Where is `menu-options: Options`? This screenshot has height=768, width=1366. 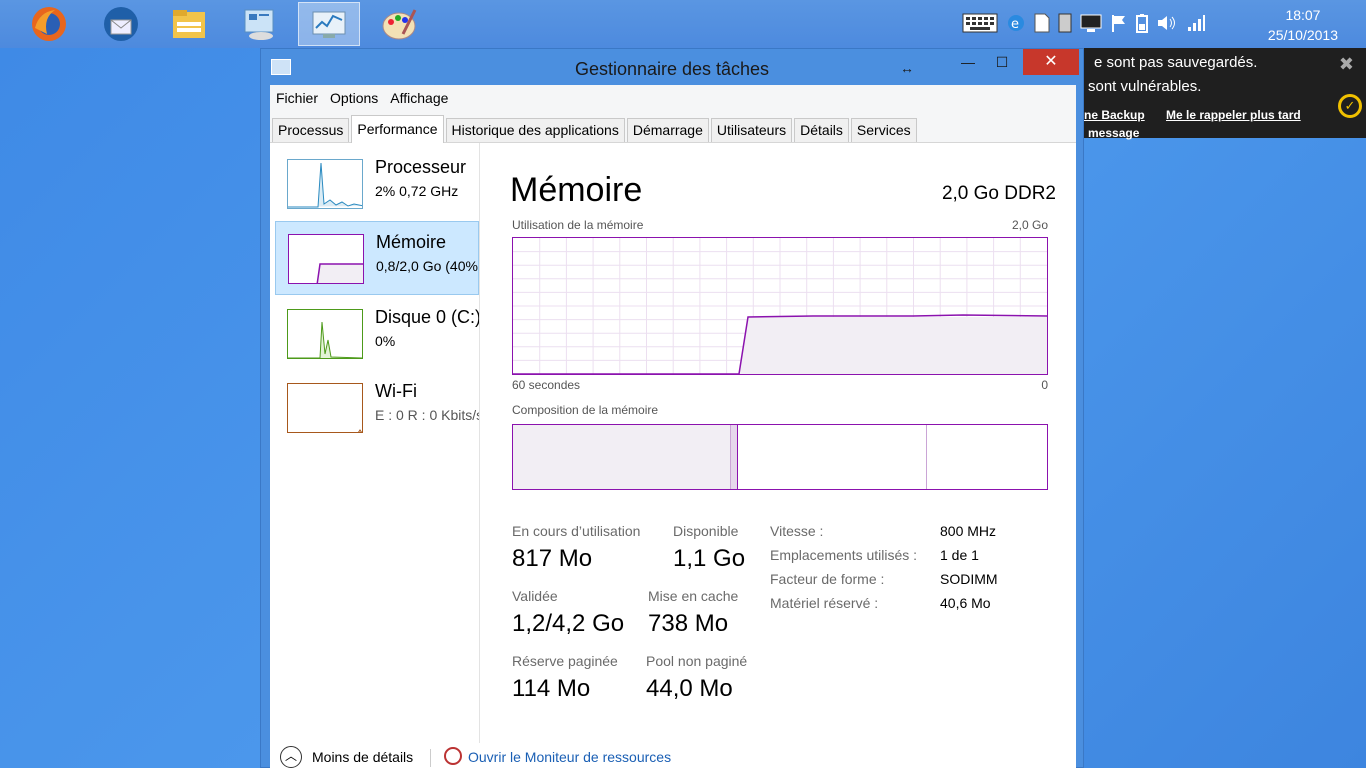
menu-options: Options is located at coordinates (354, 98).